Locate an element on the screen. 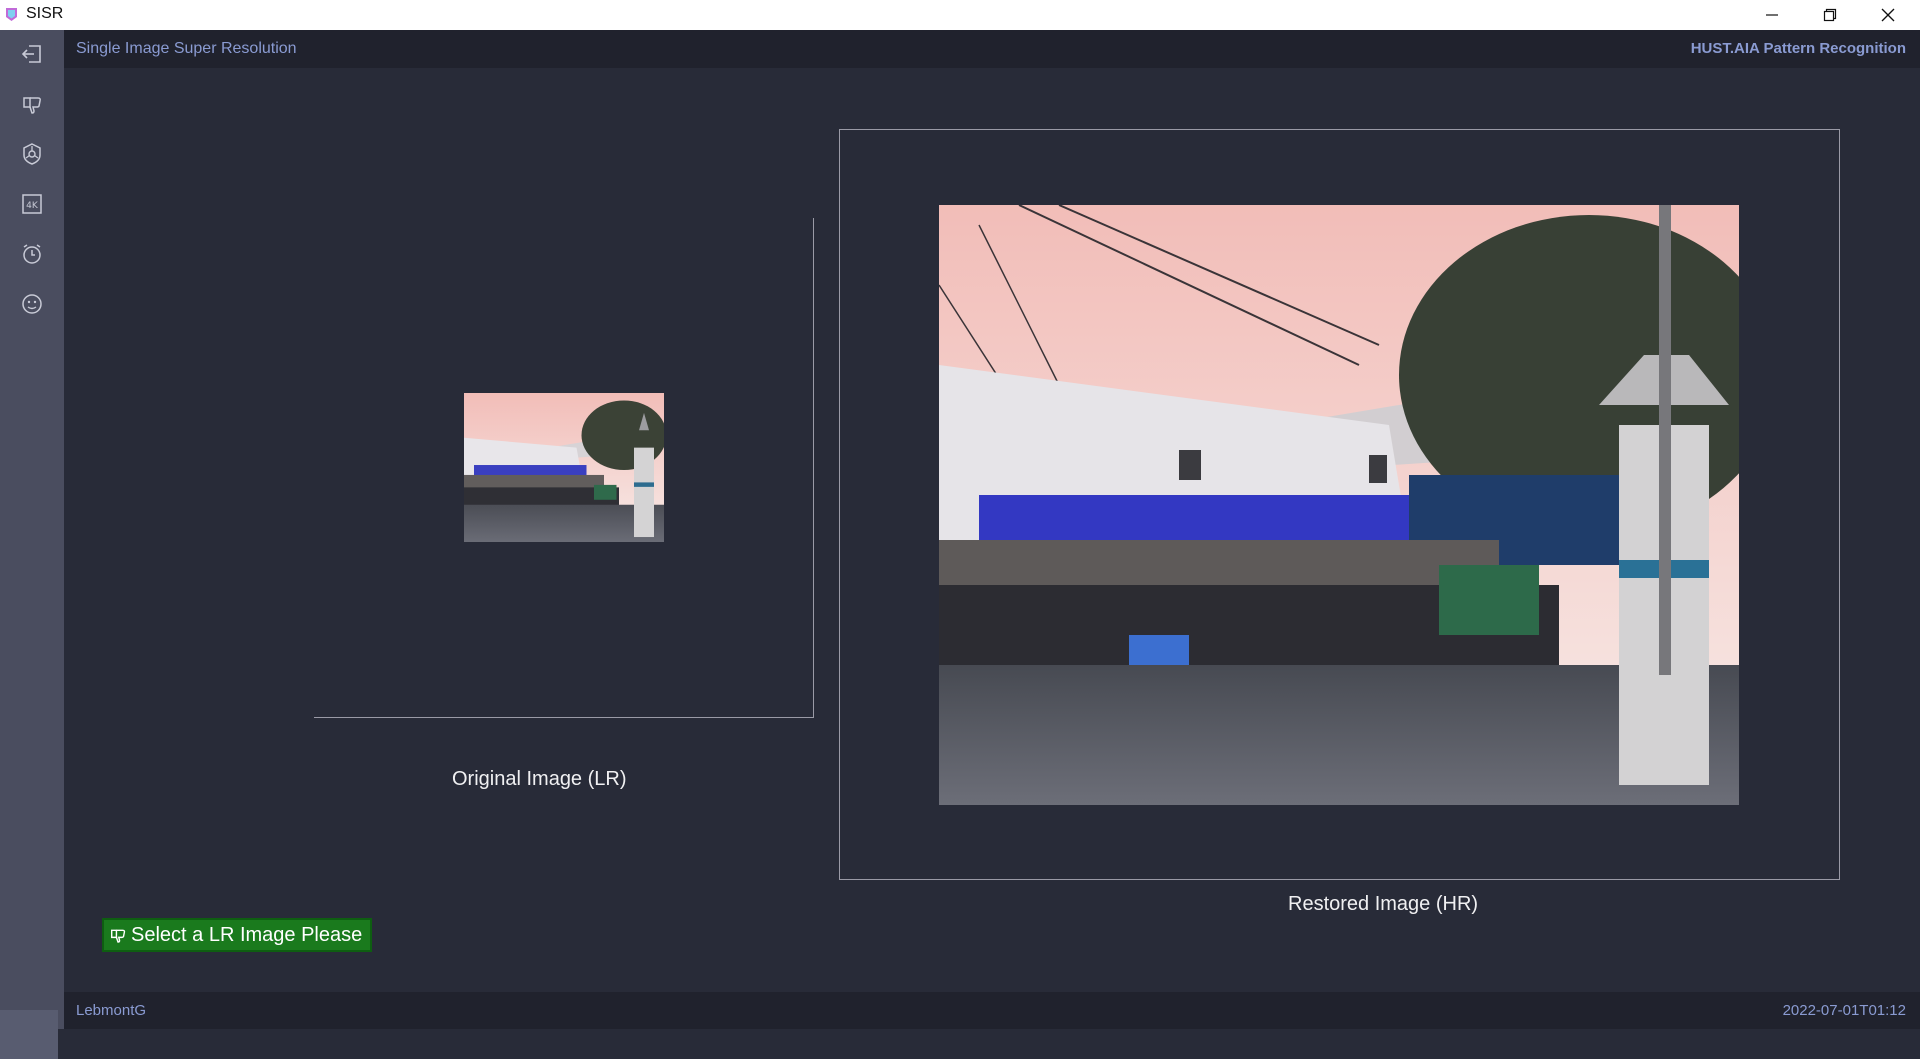 The width and height of the screenshot is (1920, 1059). sign-out-icon is located at coordinates (31, 54).